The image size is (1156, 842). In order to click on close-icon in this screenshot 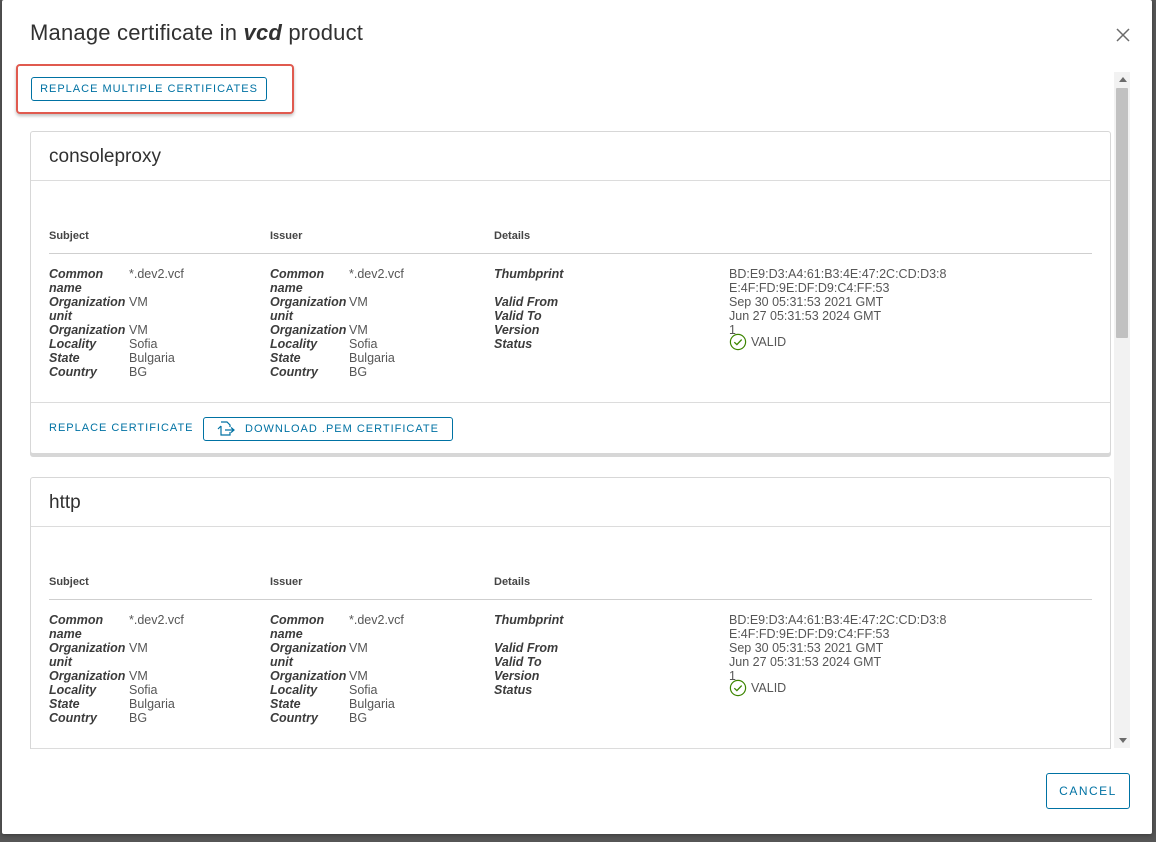, I will do `click(1123, 35)`.